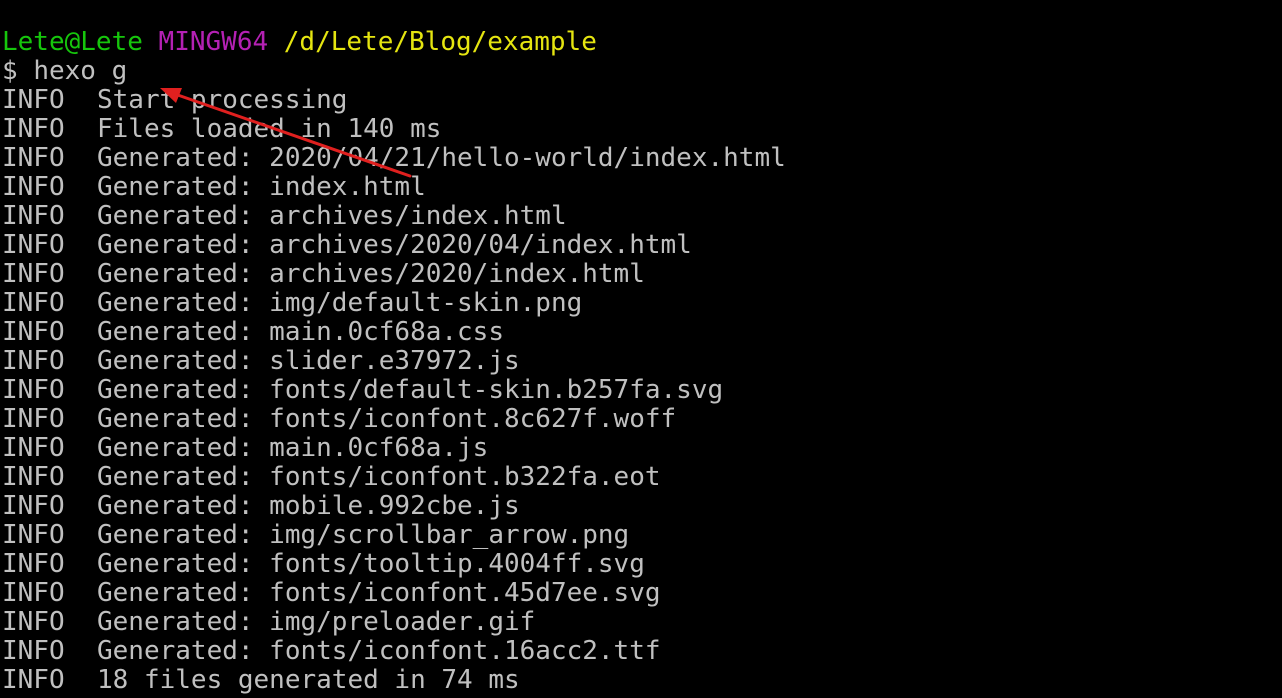 The width and height of the screenshot is (1282, 698). Describe the element at coordinates (261, 187) in the screenshot. I see `log-message: Generated: index.html` at that location.